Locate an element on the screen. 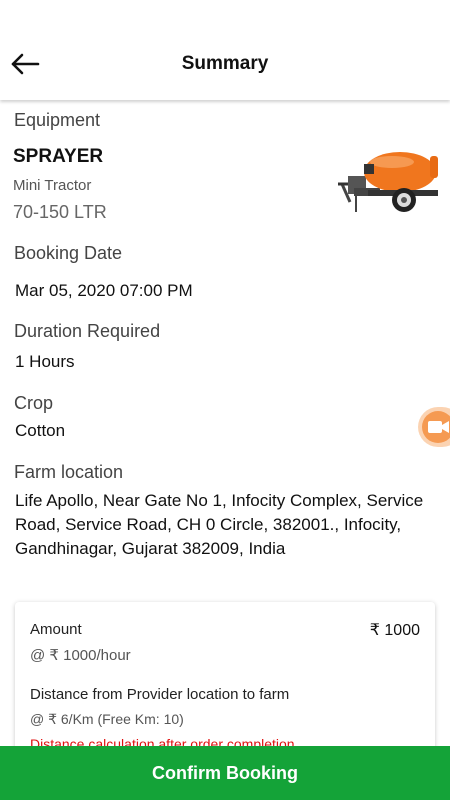  sprayer-image is located at coordinates (387, 184).